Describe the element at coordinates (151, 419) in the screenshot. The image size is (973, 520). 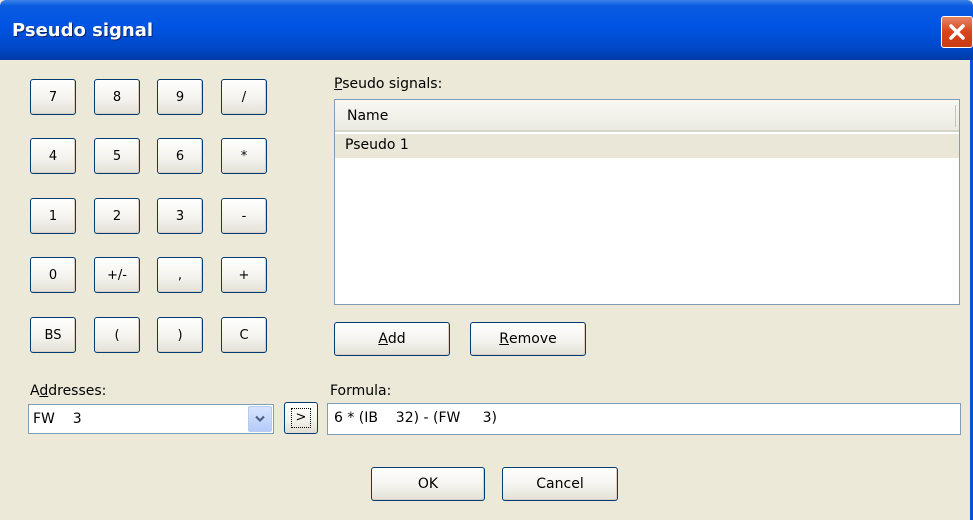
I see `addresses-combo: FW 3` at that location.